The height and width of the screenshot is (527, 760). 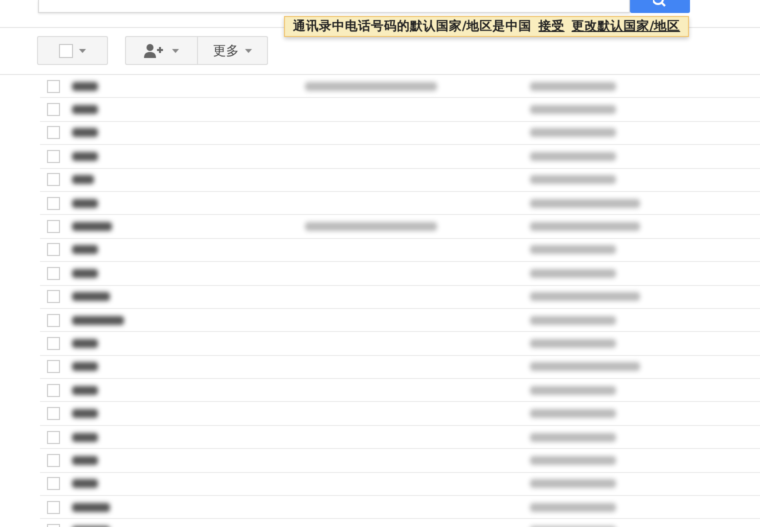 I want to click on select-dropdown, so click(x=72, y=50).